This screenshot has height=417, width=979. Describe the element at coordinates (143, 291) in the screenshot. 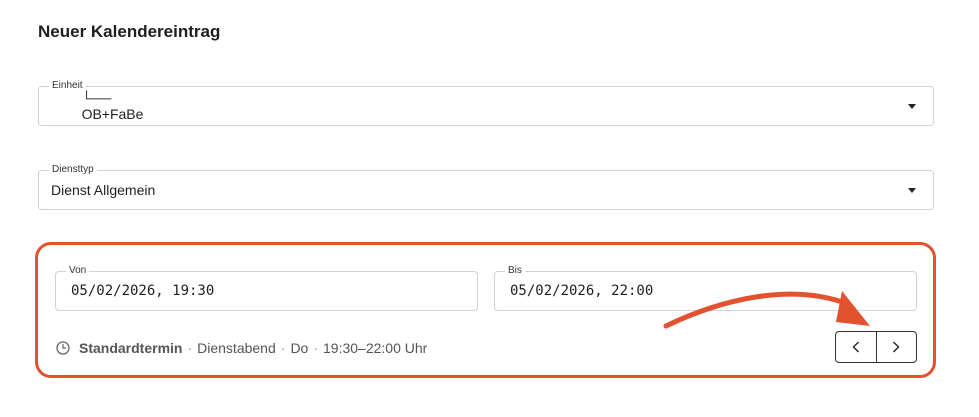

I see `von-value: 05/02/2026, 19:30` at that location.